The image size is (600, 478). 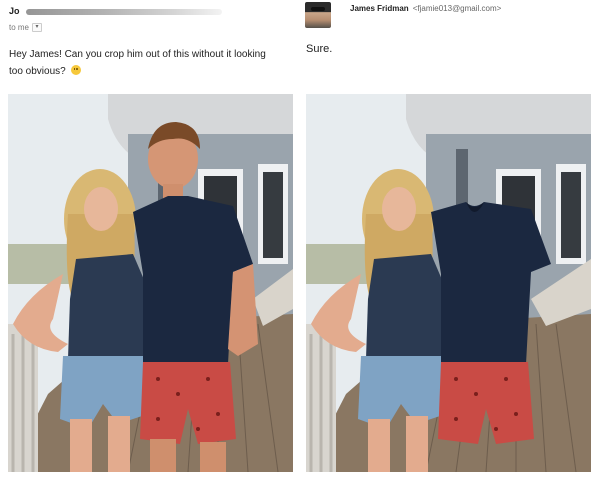 What do you see at coordinates (124, 12) in the screenshot?
I see `redacted-sender-bar` at bounding box center [124, 12].